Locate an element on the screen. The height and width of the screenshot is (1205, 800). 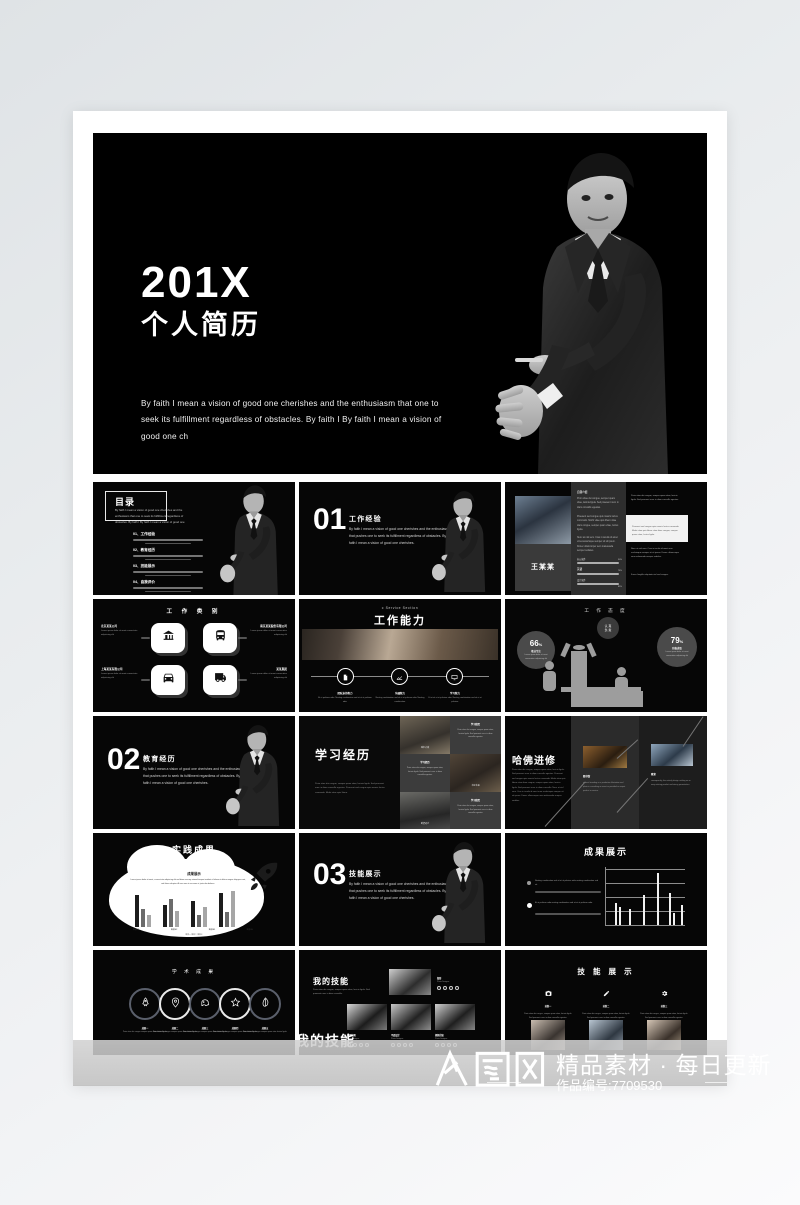
category-label: 数据组2 is located at coordinates (174, 930).